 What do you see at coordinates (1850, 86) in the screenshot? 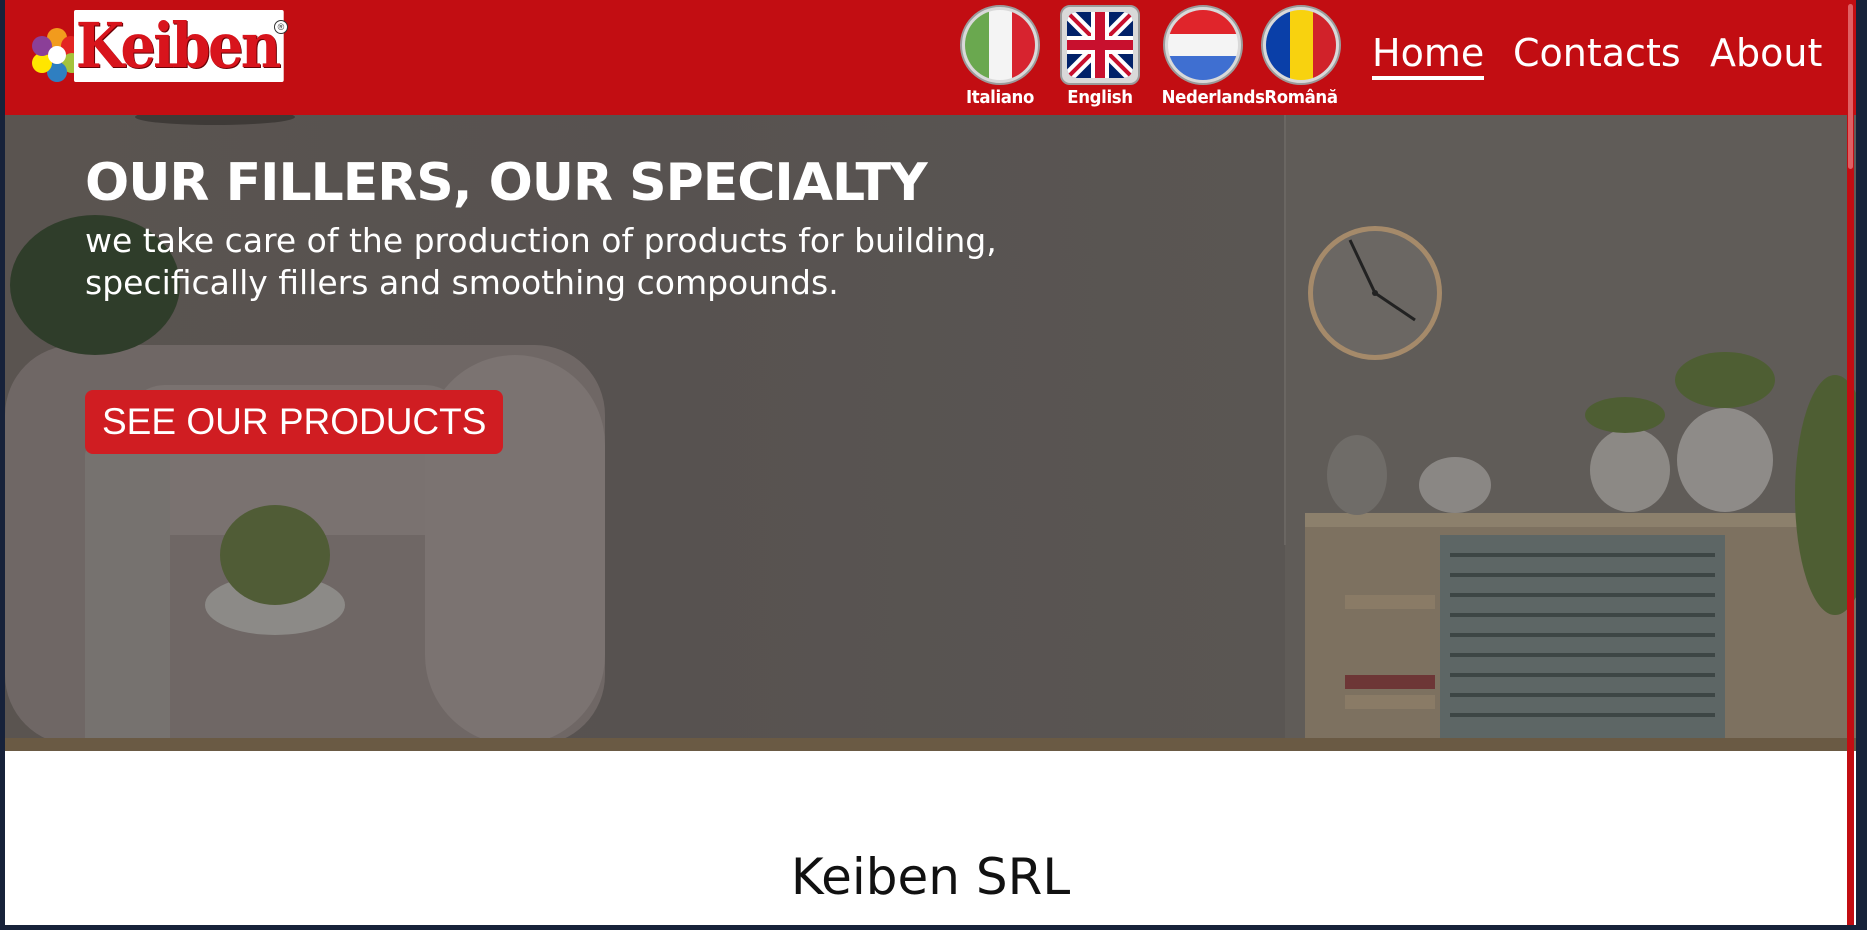
I see `scrollbar-thumb` at bounding box center [1850, 86].